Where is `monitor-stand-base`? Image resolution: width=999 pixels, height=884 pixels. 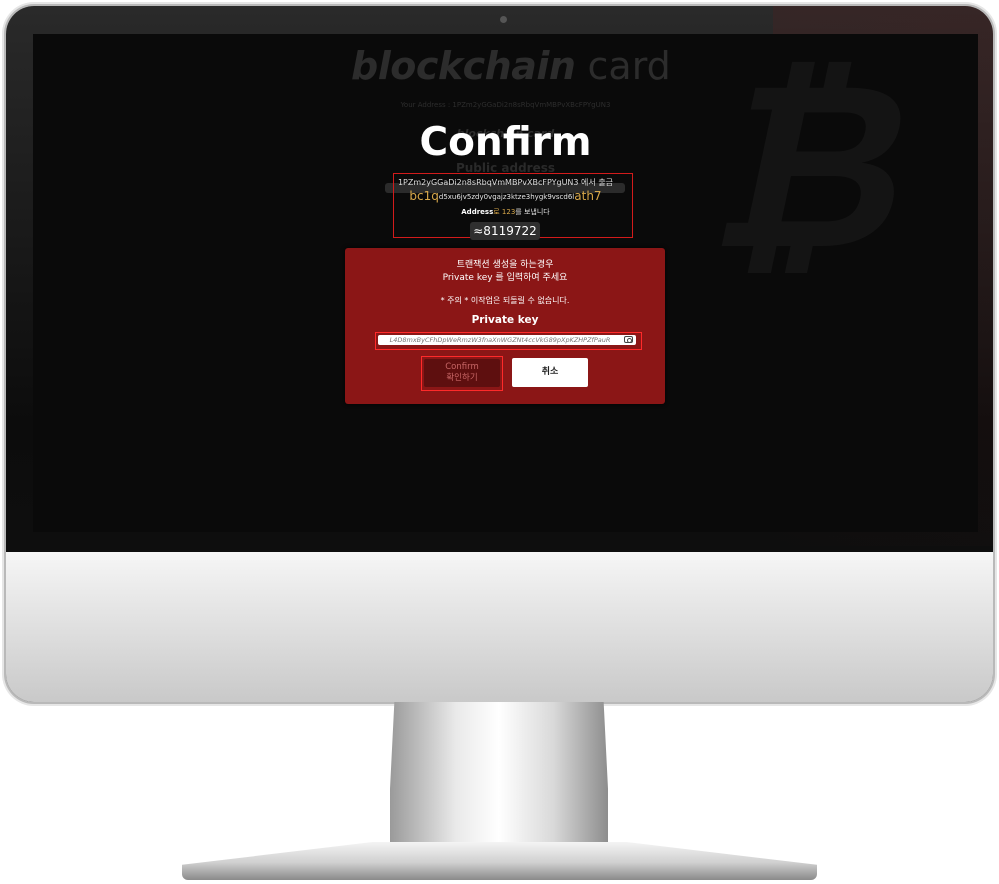 monitor-stand-base is located at coordinates (499, 861).